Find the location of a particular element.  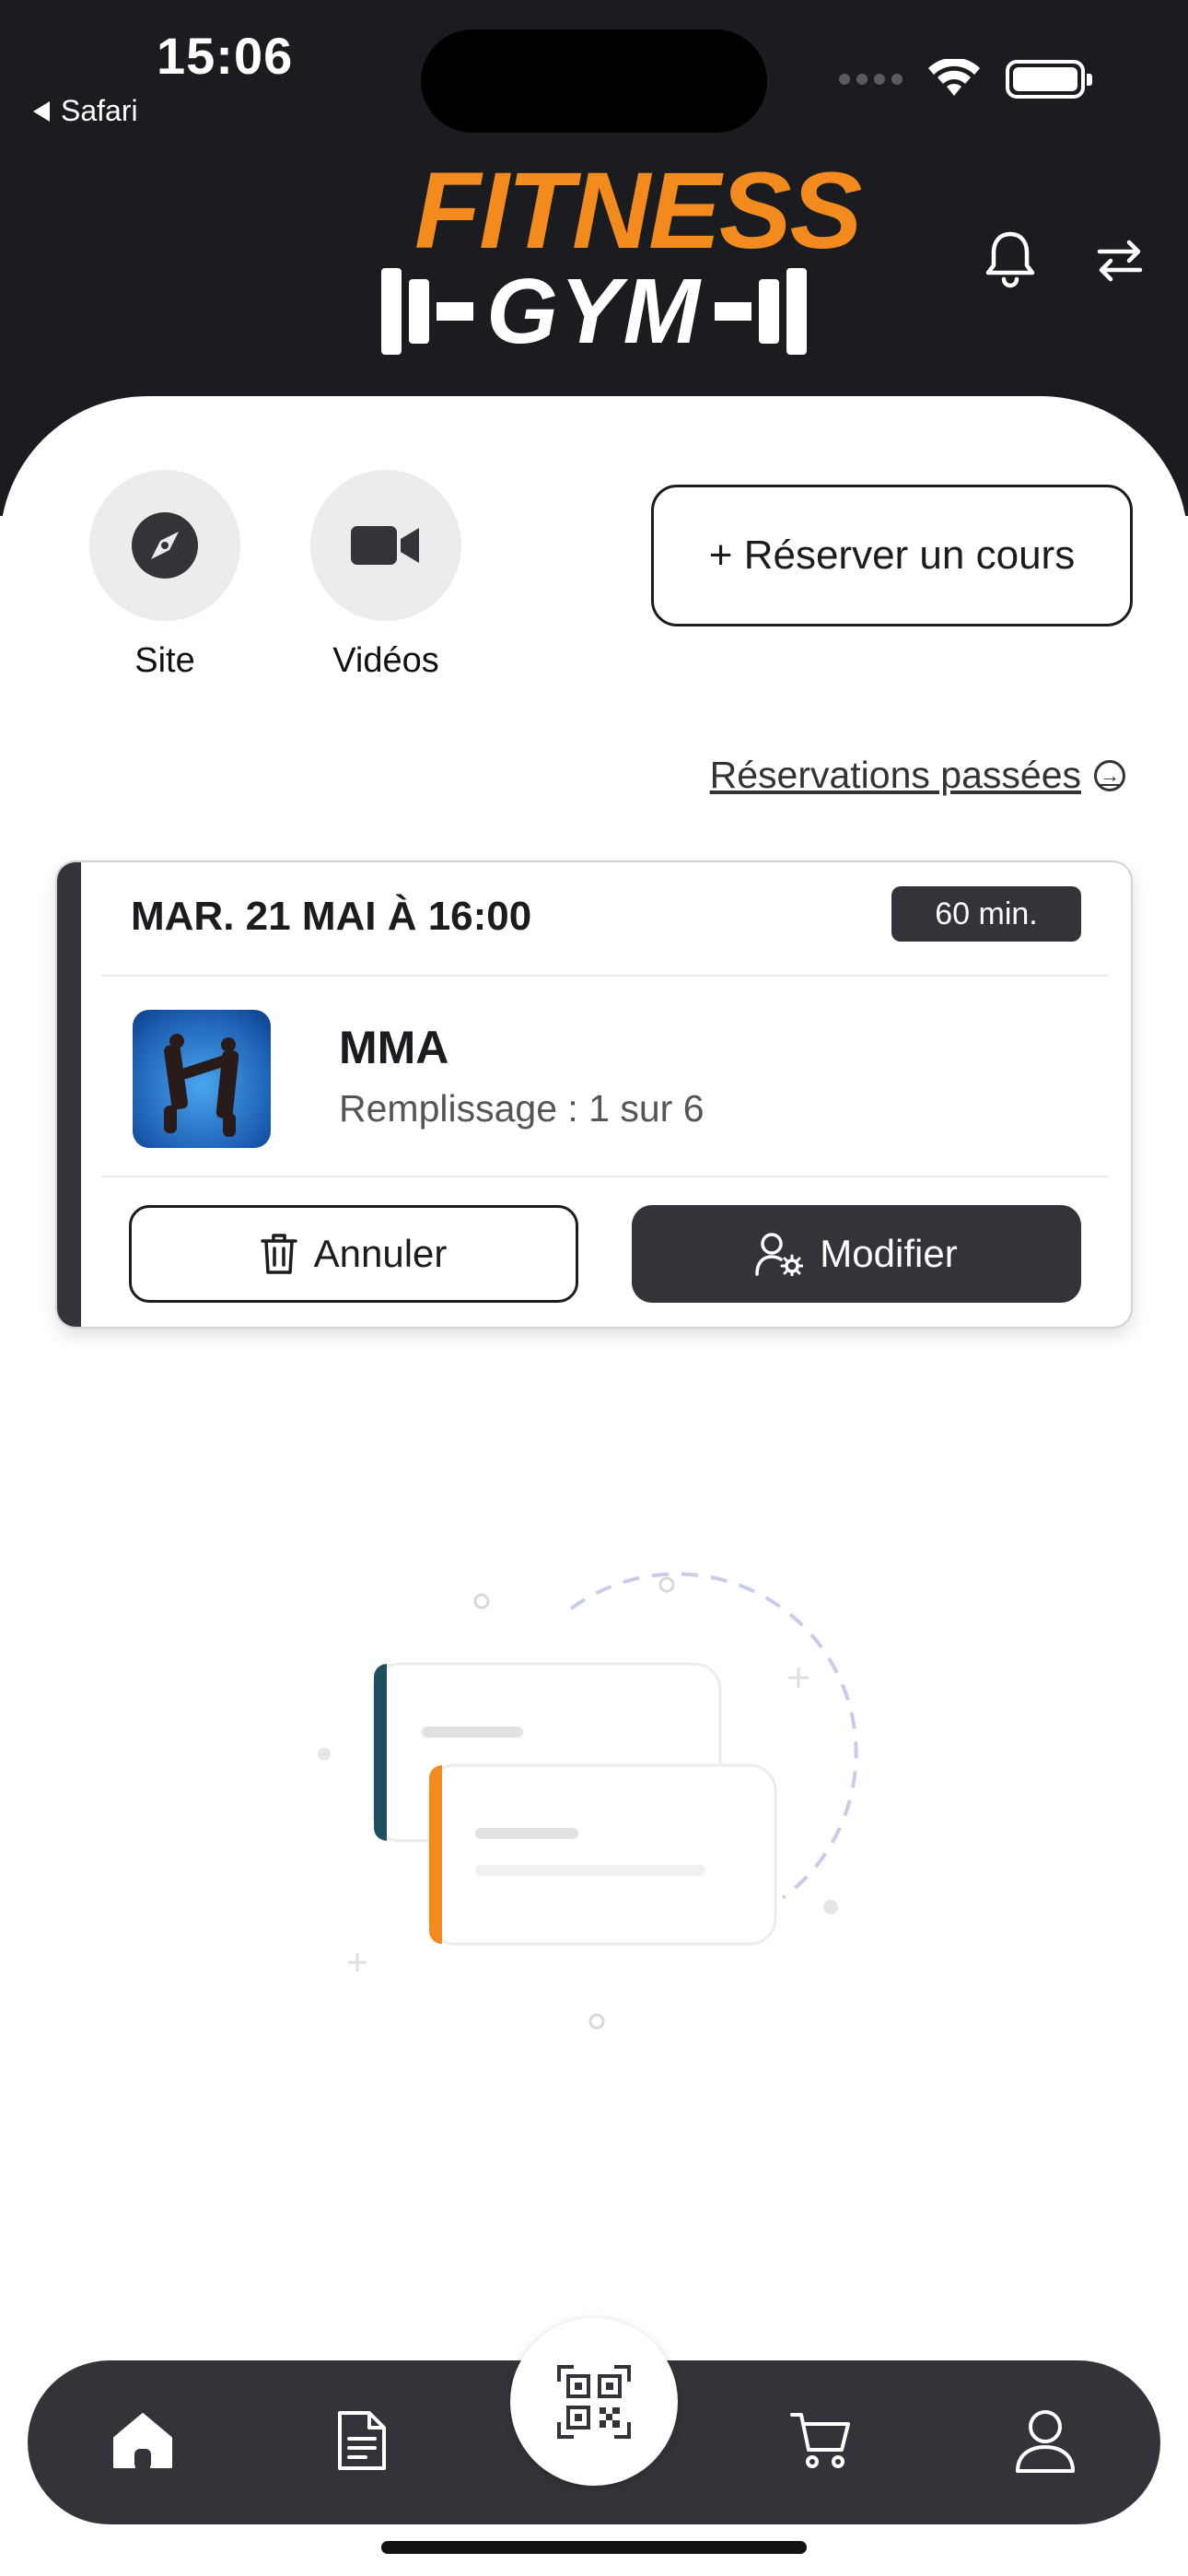

document-icon is located at coordinates (362, 2440).